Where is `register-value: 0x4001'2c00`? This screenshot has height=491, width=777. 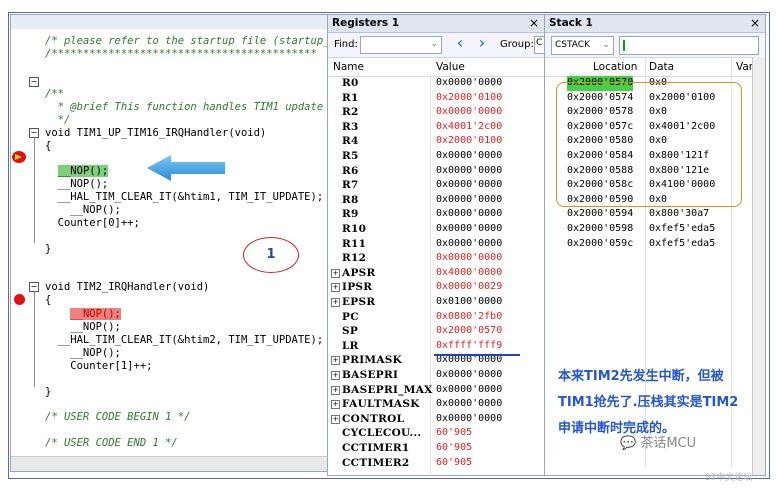 register-value: 0x4001'2c00 is located at coordinates (469, 127).